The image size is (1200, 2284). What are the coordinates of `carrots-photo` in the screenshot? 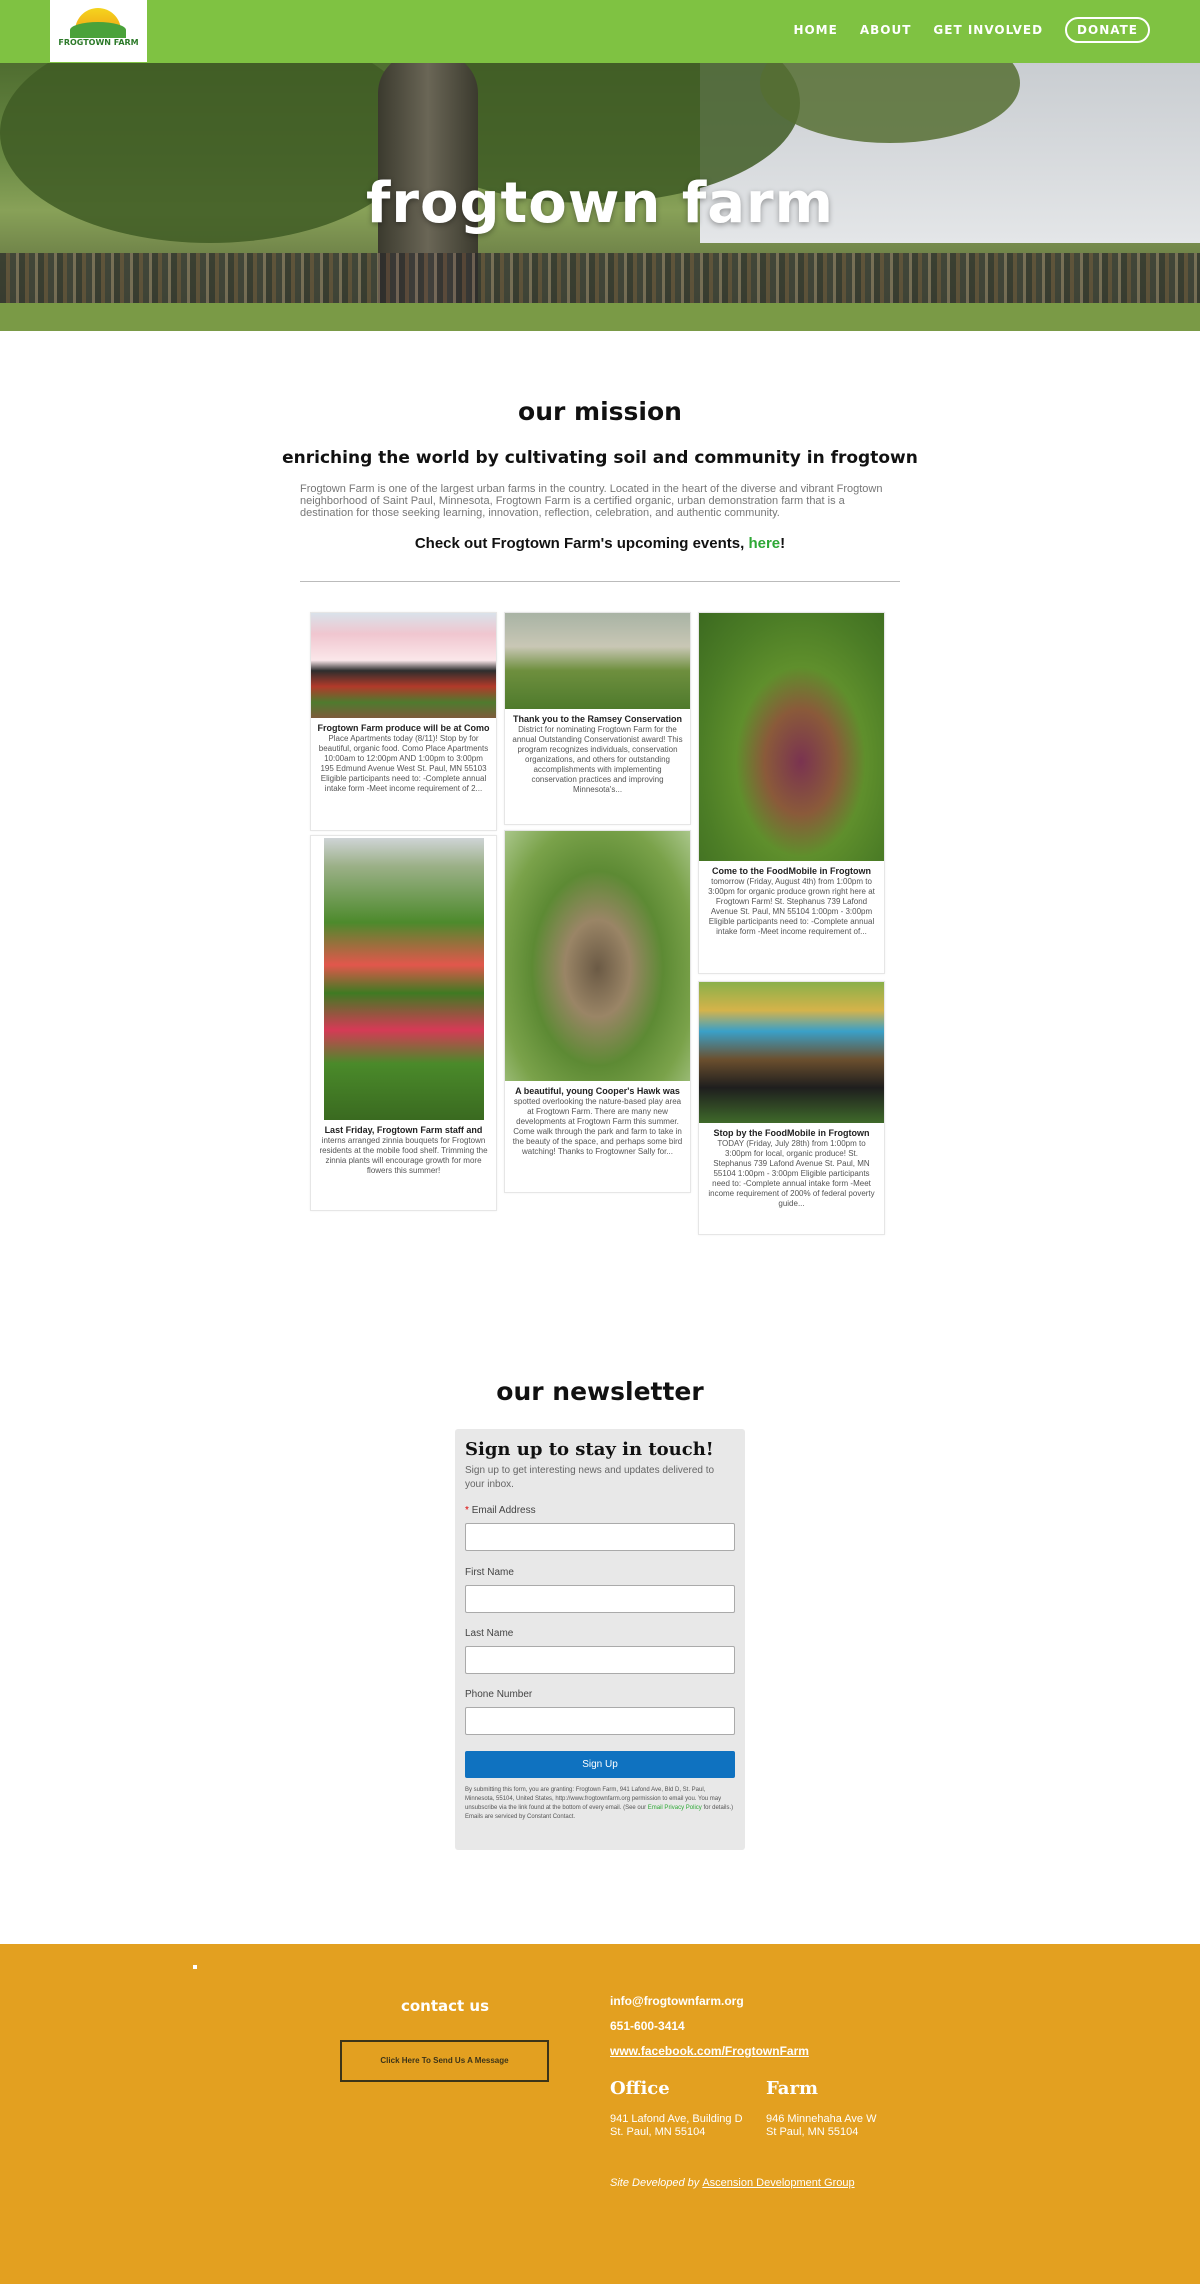 It's located at (791, 737).